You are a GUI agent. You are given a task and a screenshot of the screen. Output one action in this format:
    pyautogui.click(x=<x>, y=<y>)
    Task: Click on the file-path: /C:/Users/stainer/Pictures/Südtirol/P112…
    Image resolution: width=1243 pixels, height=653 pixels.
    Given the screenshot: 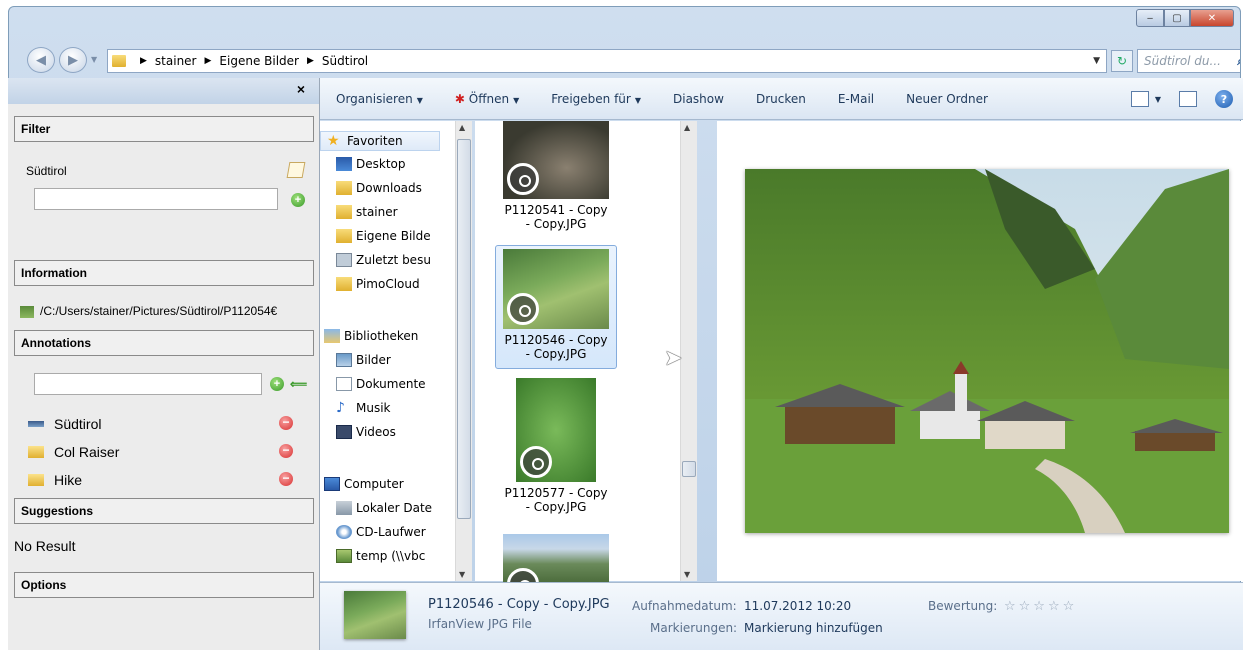 What is the action you would take?
    pyautogui.click(x=159, y=311)
    